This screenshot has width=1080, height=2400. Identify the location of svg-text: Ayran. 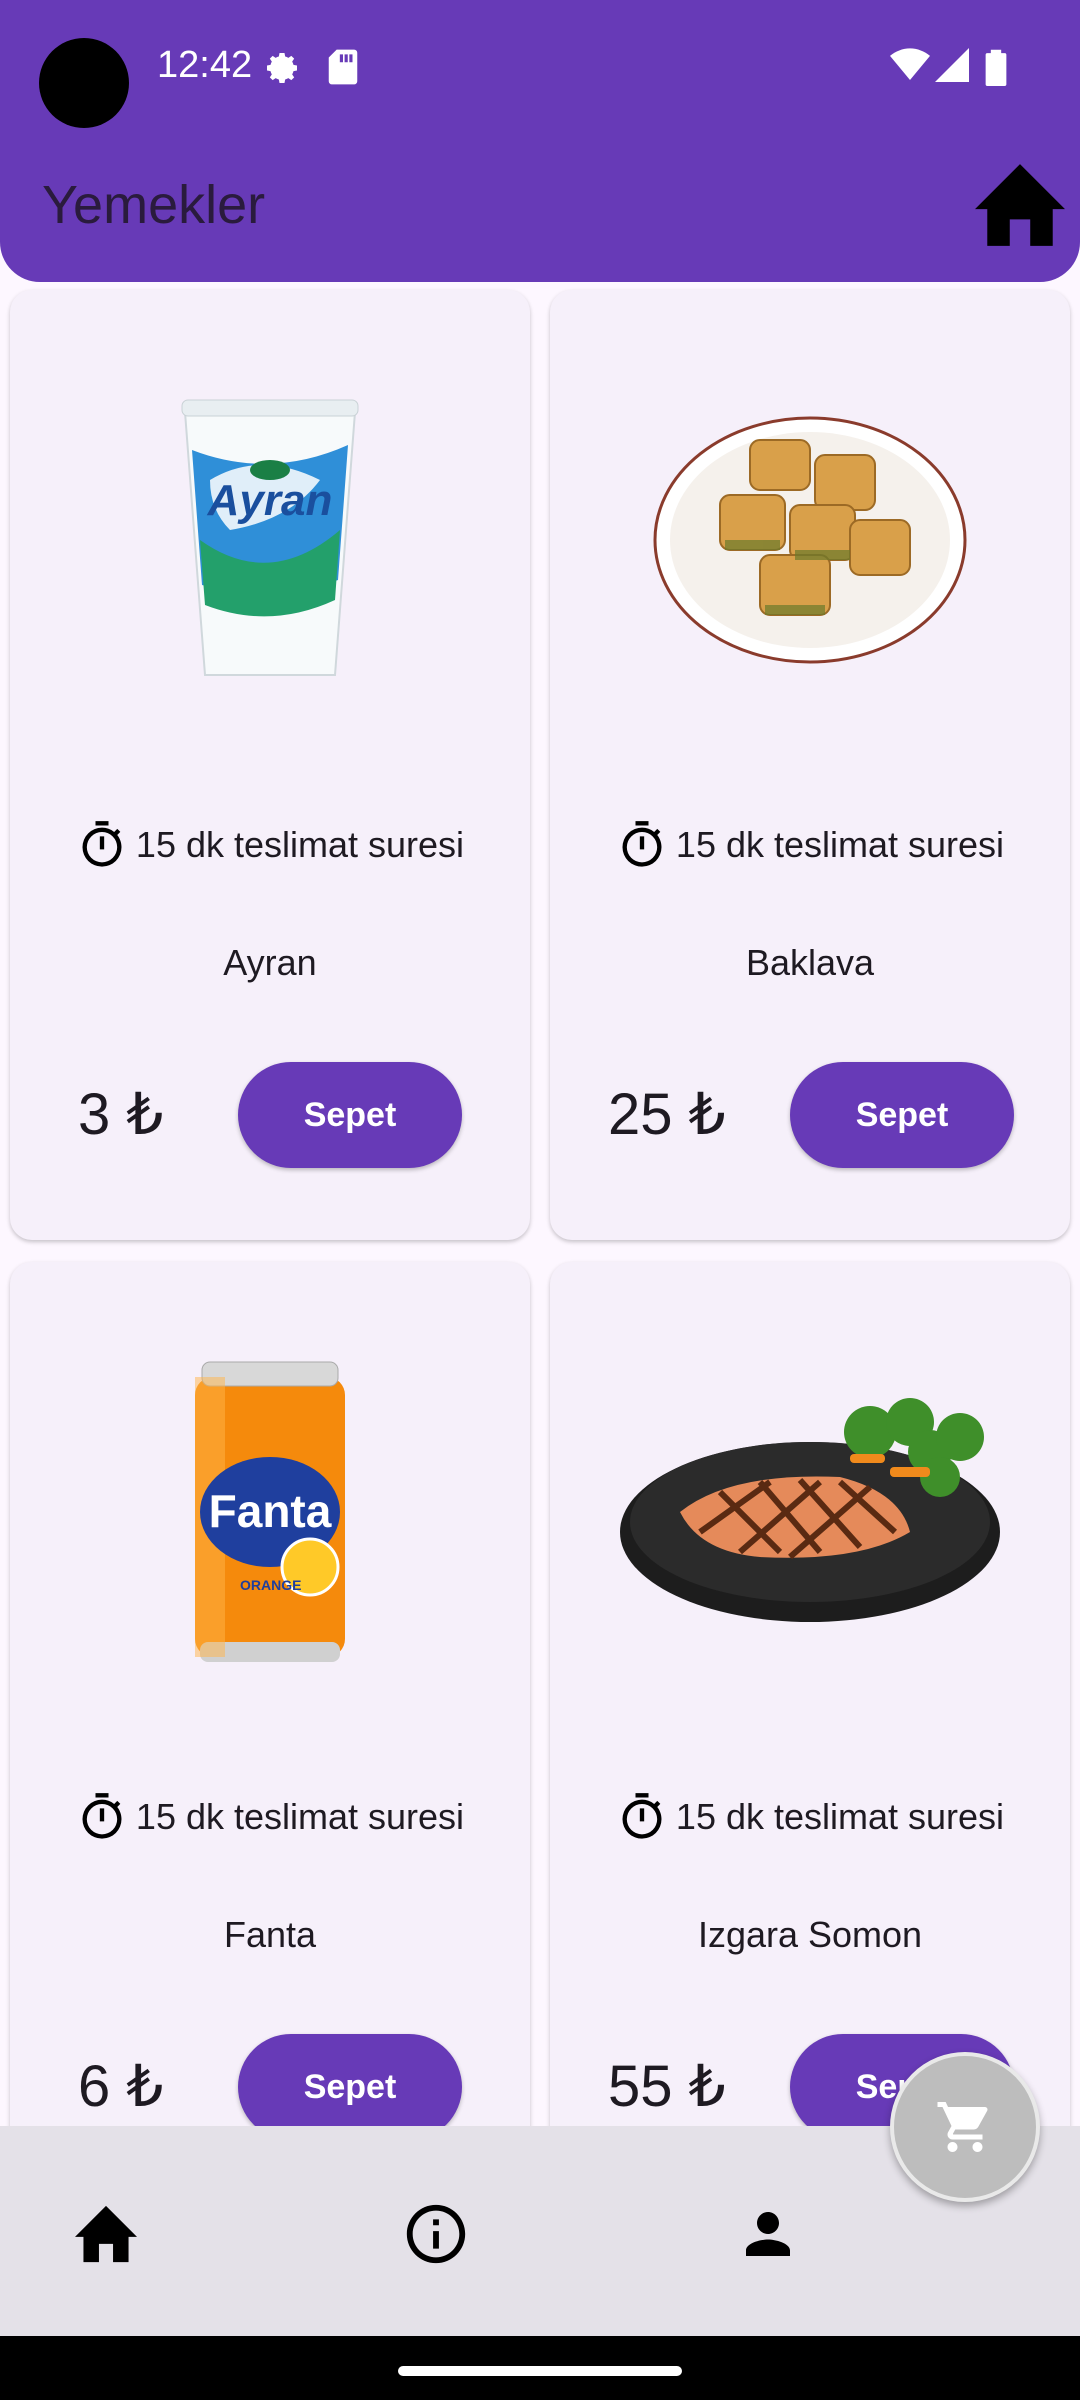
(270, 500).